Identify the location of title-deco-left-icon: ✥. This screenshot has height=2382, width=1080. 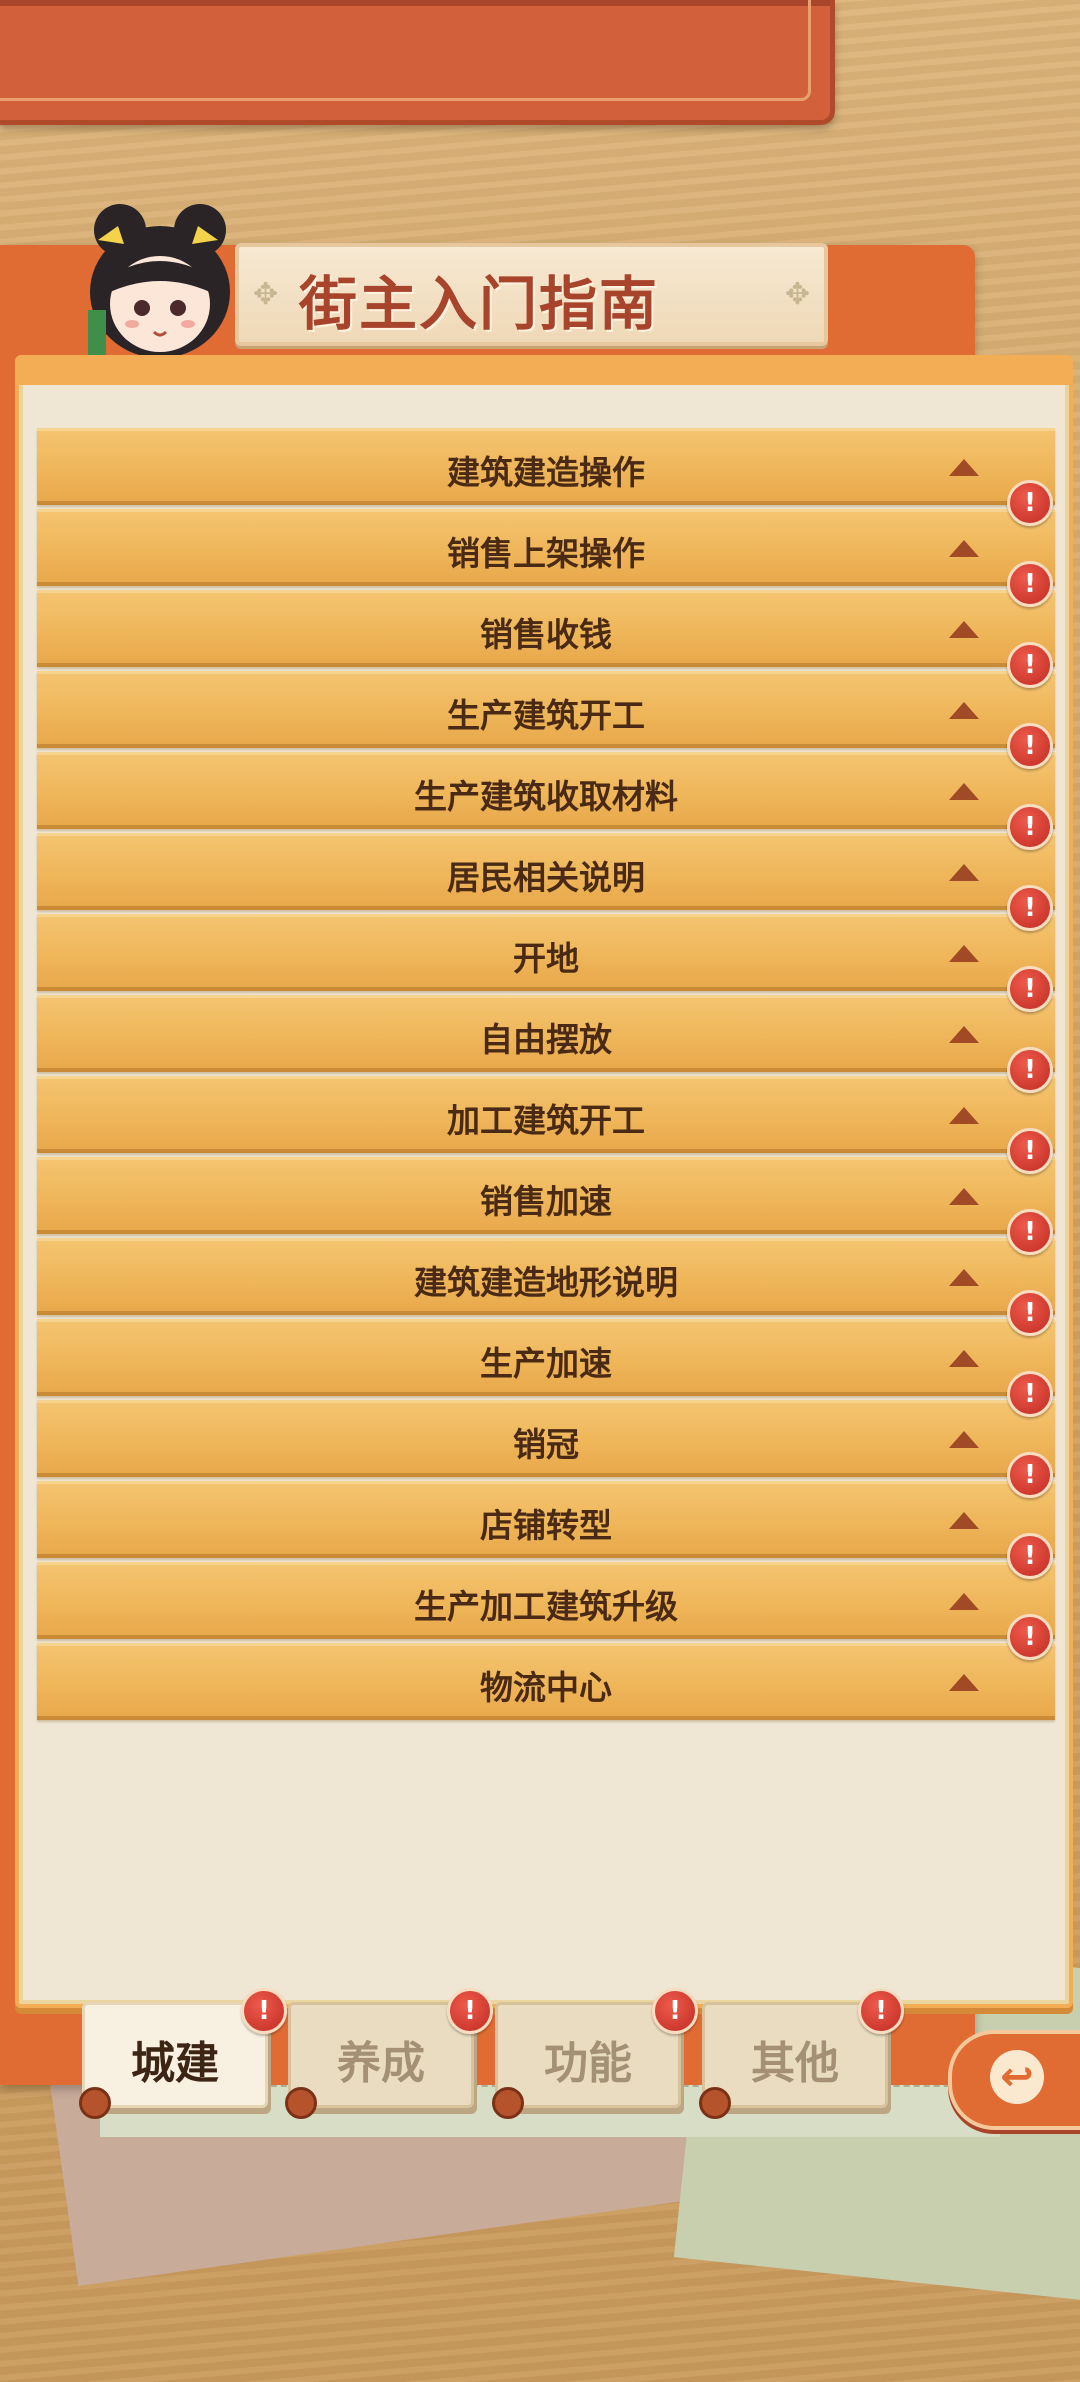
(266, 294).